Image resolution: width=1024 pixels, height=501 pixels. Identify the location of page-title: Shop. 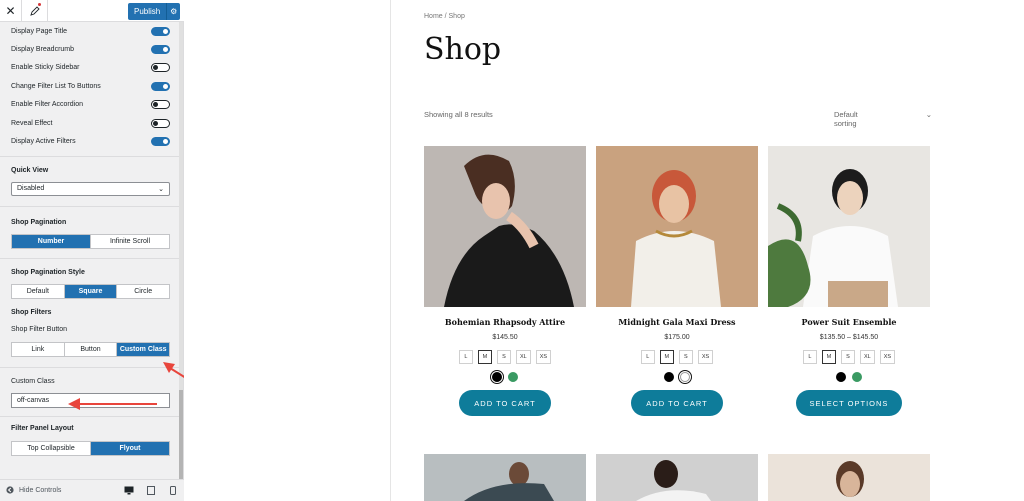
(463, 49).